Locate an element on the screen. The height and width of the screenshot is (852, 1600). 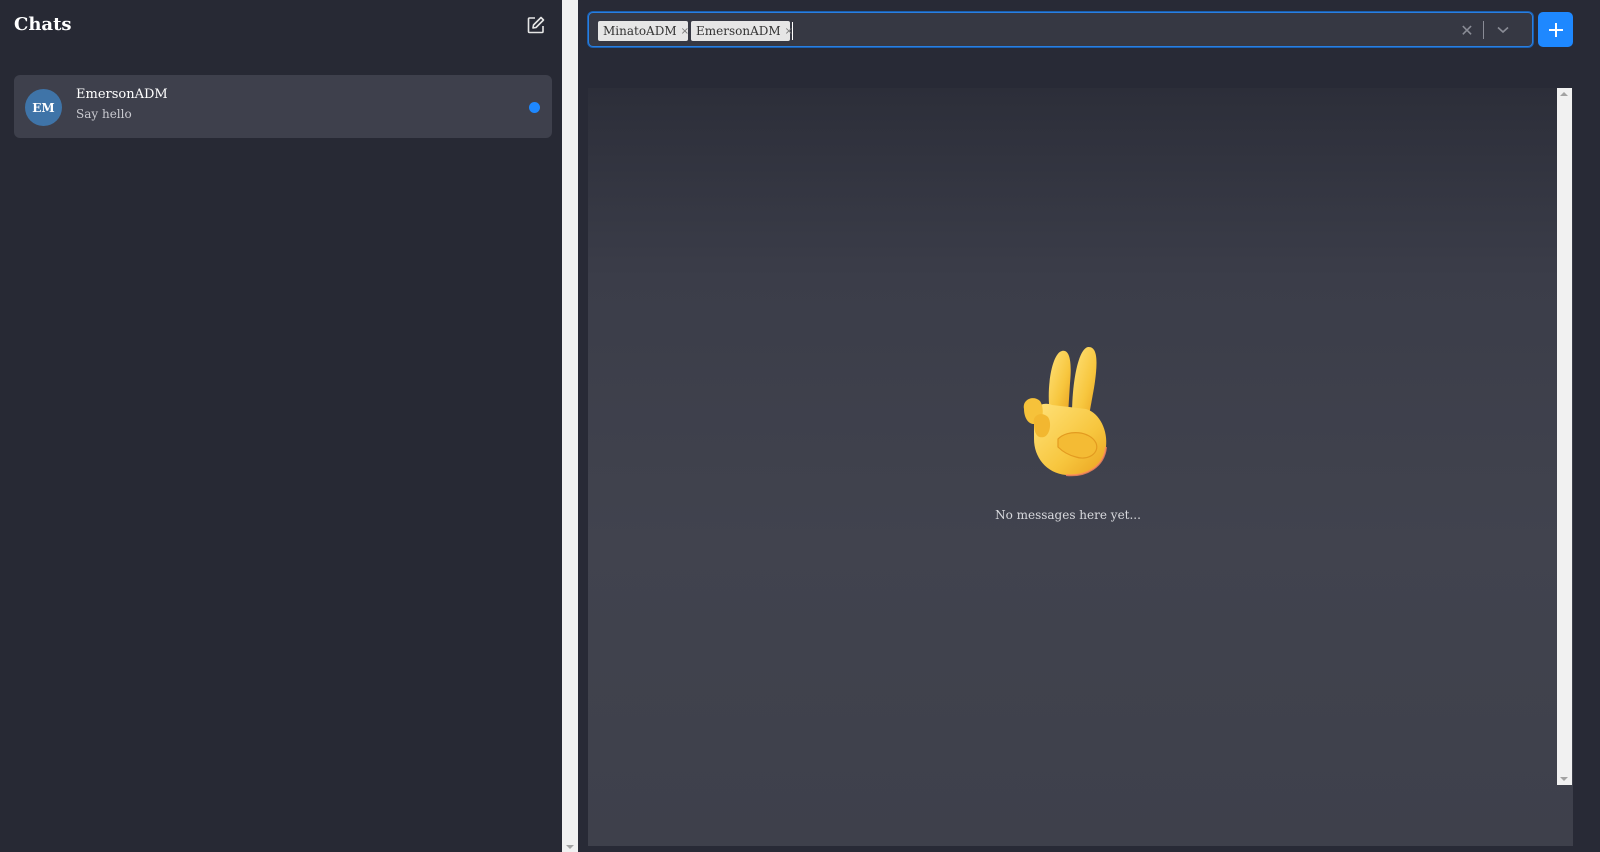
plus-icon is located at coordinates (1555, 29).